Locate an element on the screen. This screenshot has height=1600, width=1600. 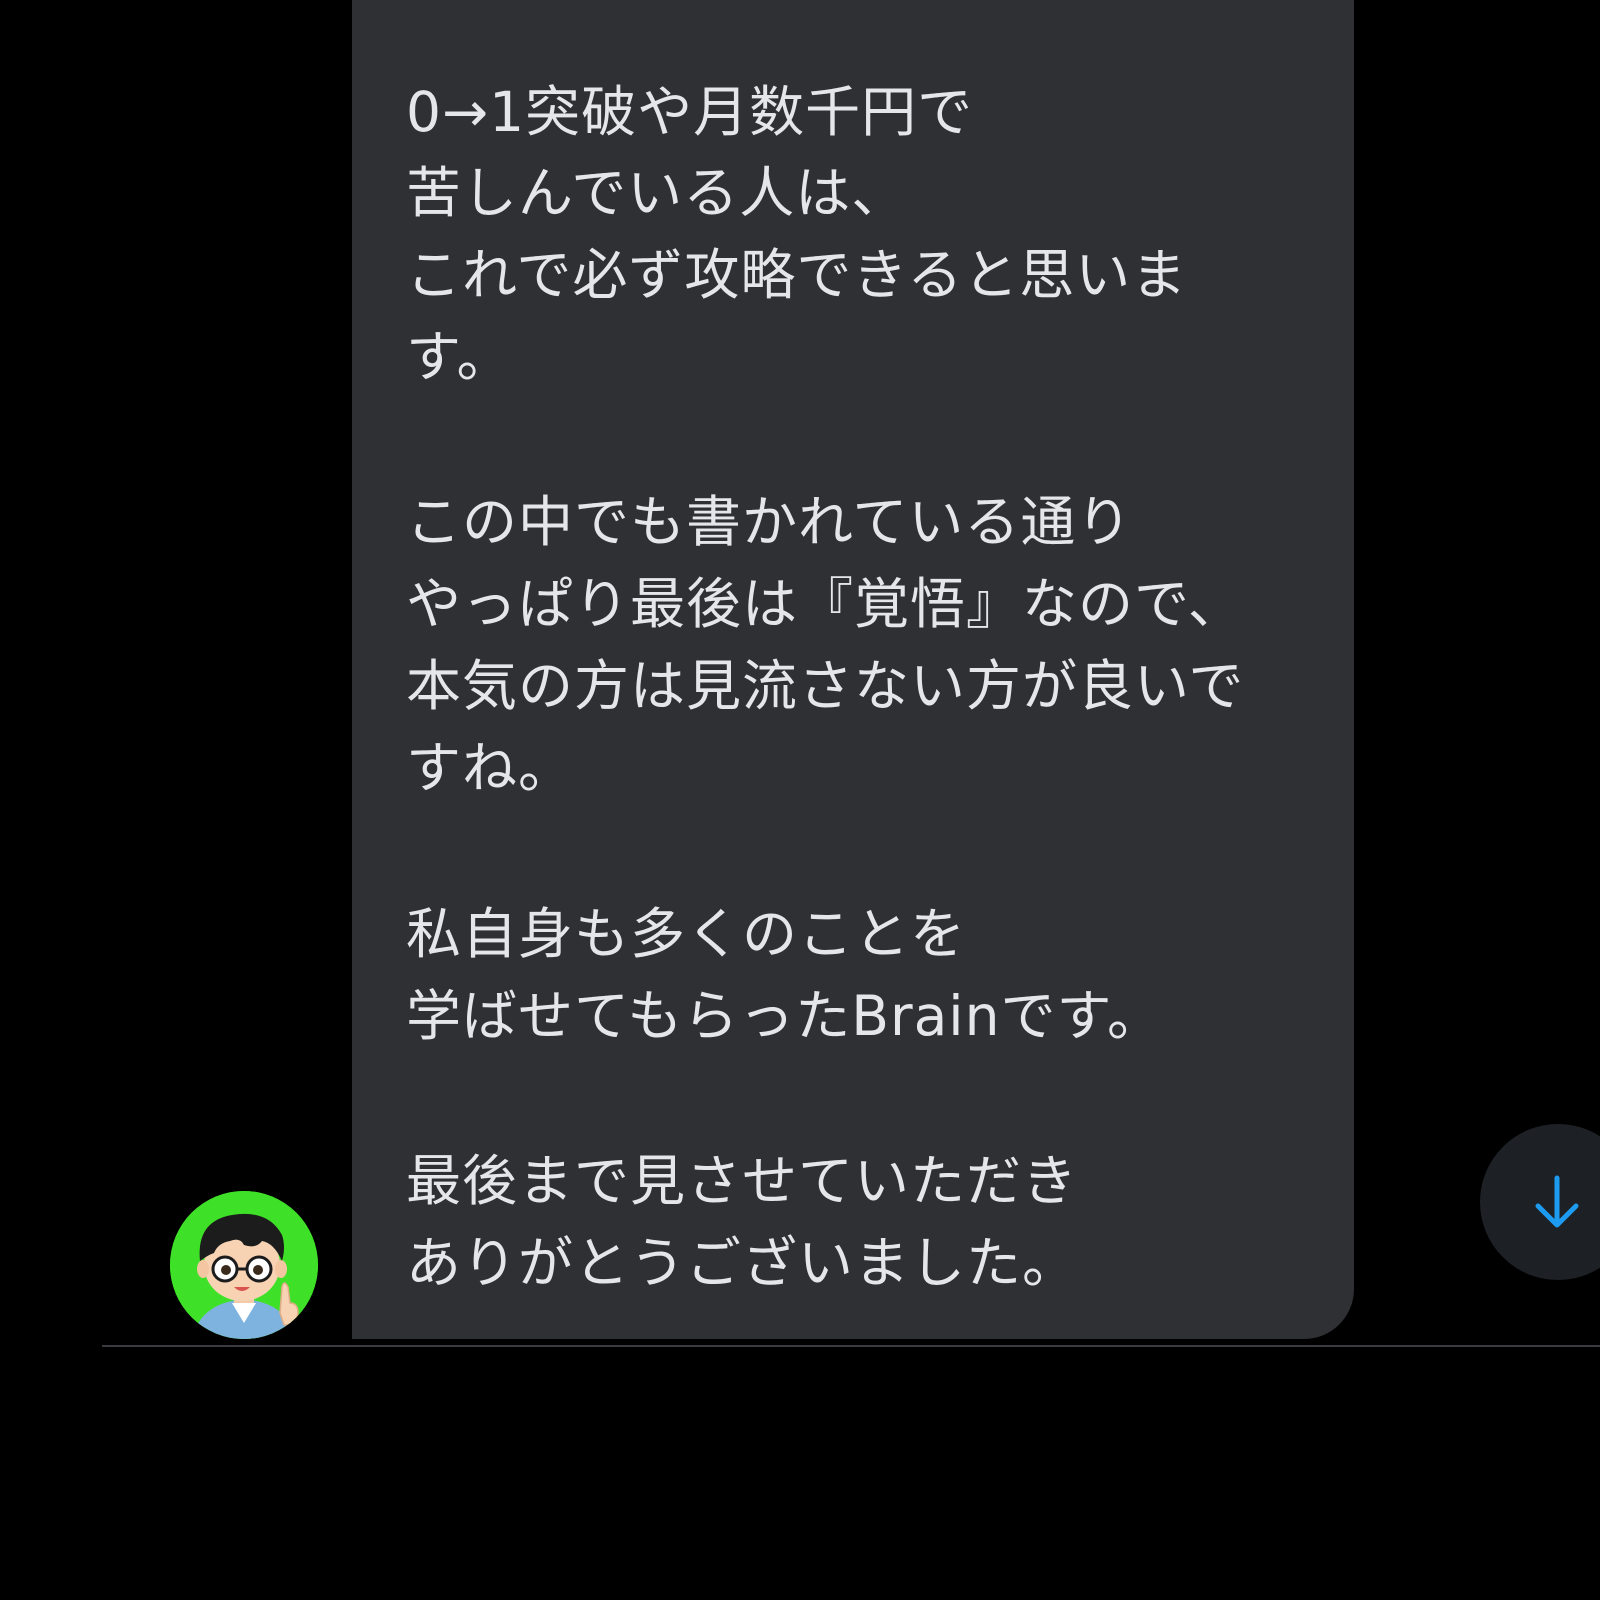
message-line: すね。 is located at coordinates (490, 768).